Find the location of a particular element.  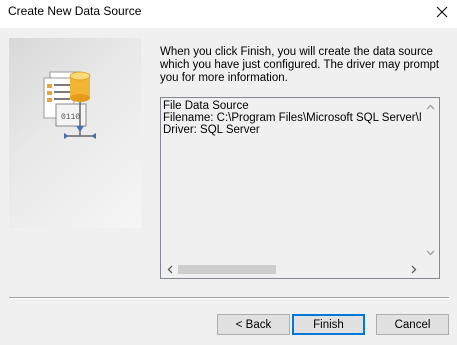

close-button is located at coordinates (442, 12).